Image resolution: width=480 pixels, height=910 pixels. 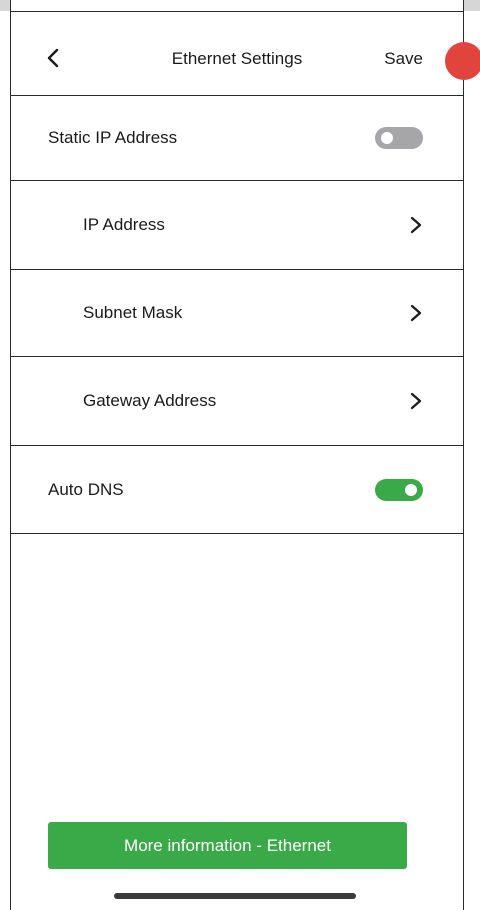 What do you see at coordinates (399, 489) in the screenshot?
I see `auto-dns-toggle` at bounding box center [399, 489].